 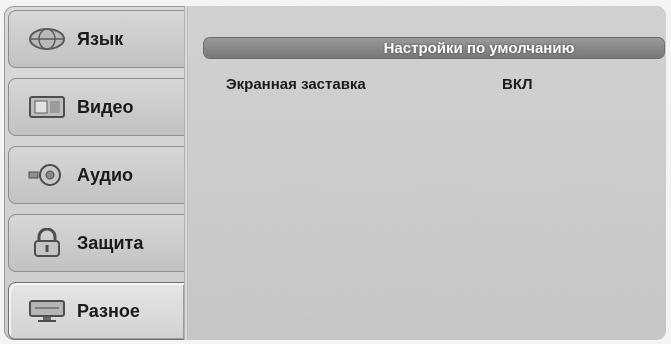 What do you see at coordinates (100, 38) in the screenshot?
I see `sidebar-item-label: Язык` at bounding box center [100, 38].